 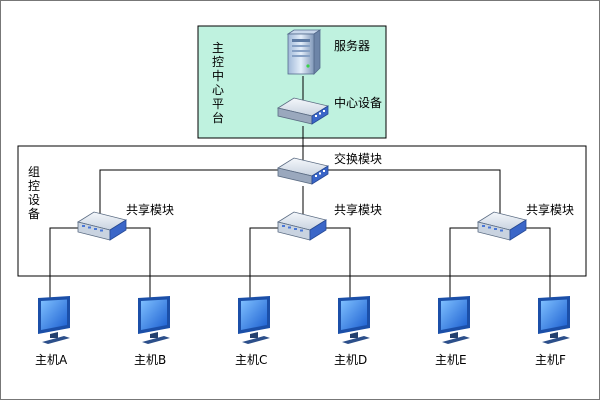 What do you see at coordinates (218, 90) in the screenshot?
I see `control-platform-label-char: 心` at bounding box center [218, 90].